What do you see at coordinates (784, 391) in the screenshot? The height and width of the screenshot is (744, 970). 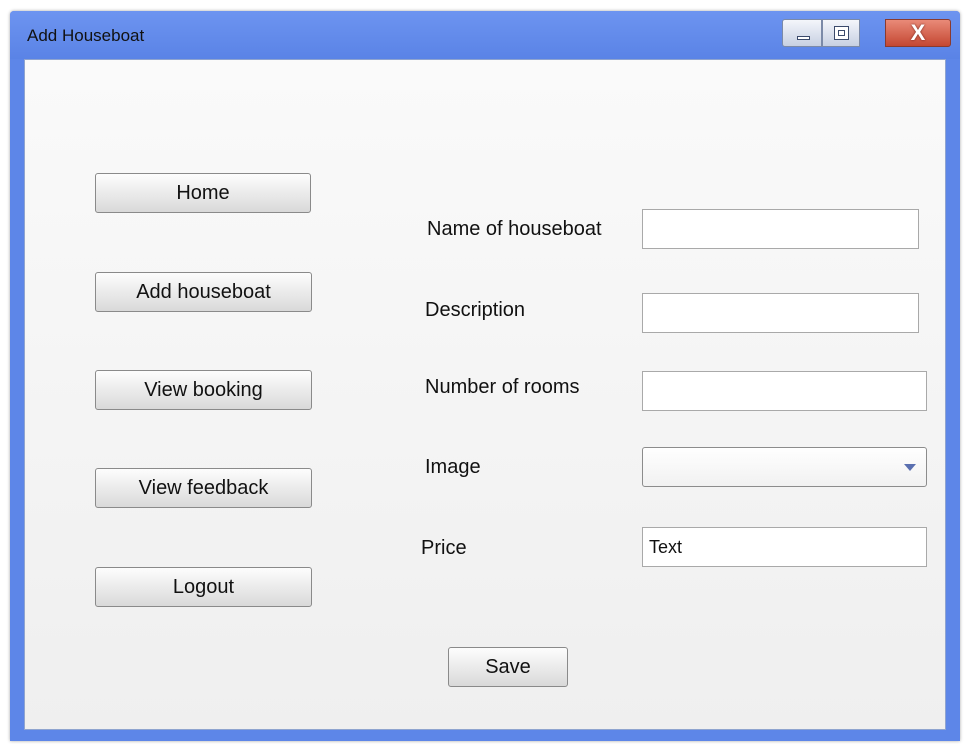 I see `number-of-rooms-input` at bounding box center [784, 391].